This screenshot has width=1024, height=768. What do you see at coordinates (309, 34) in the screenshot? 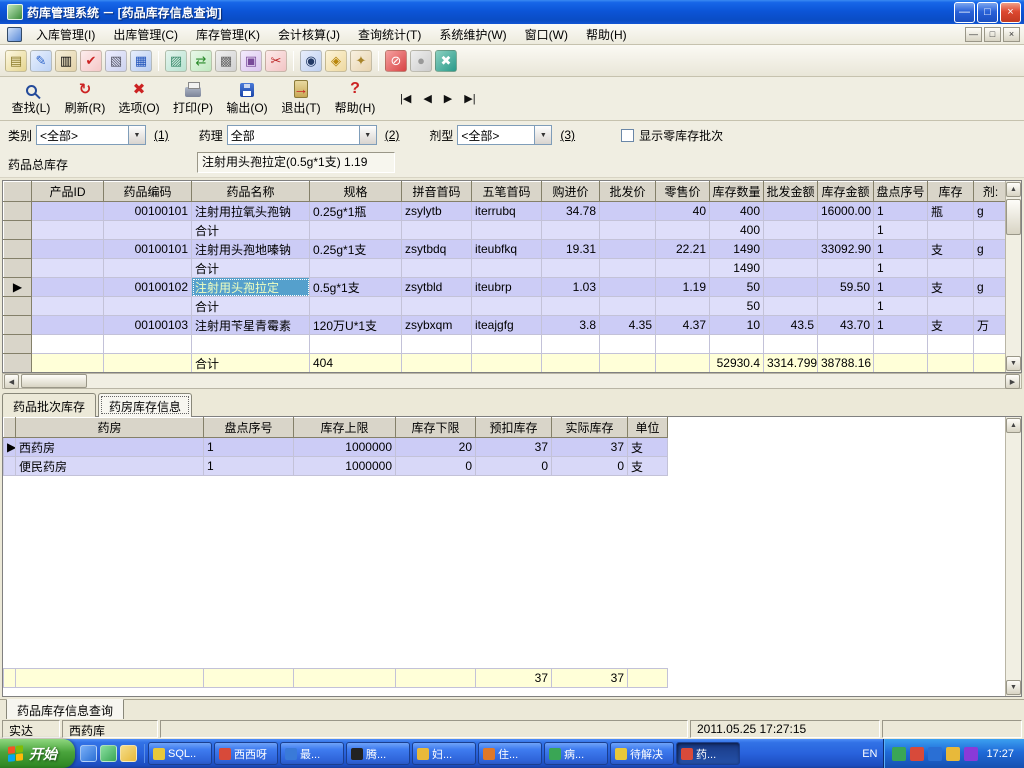
I see `menu-accounting: 会计核算(J)` at bounding box center [309, 34].